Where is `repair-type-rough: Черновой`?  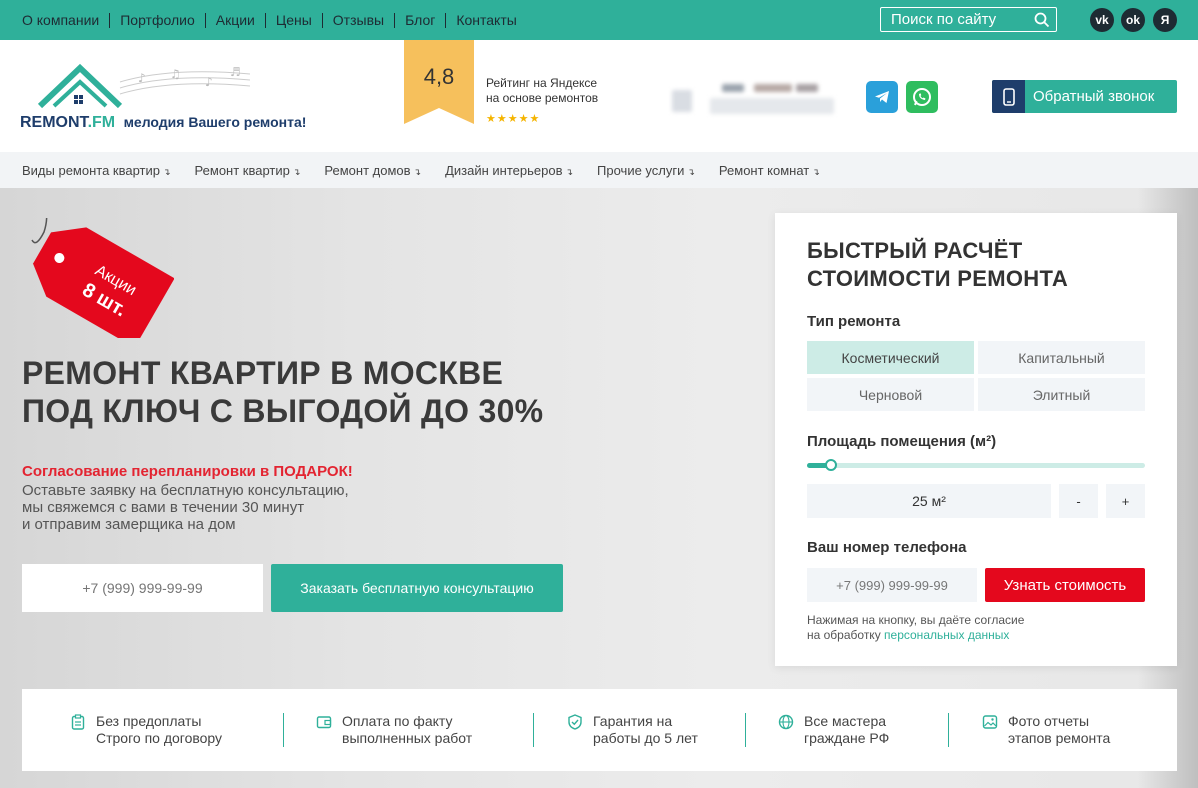
repair-type-rough: Черновой is located at coordinates (890, 394).